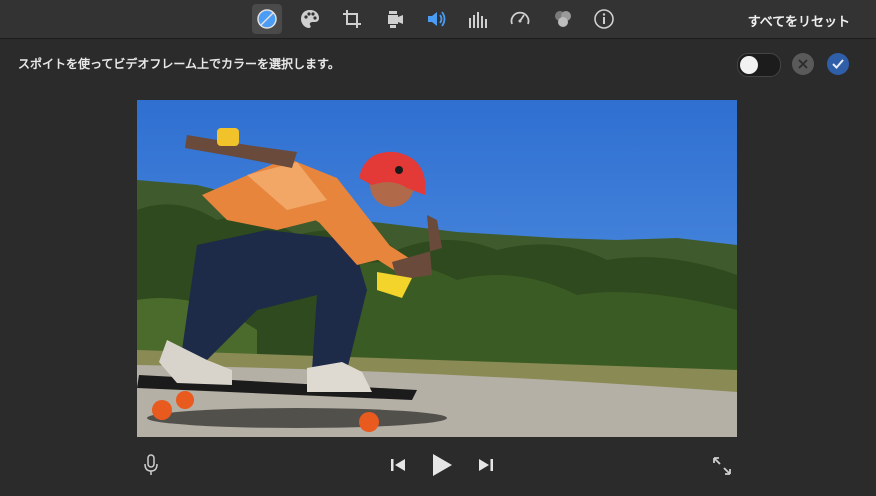  I want to click on microphone-icon, so click(151, 464).